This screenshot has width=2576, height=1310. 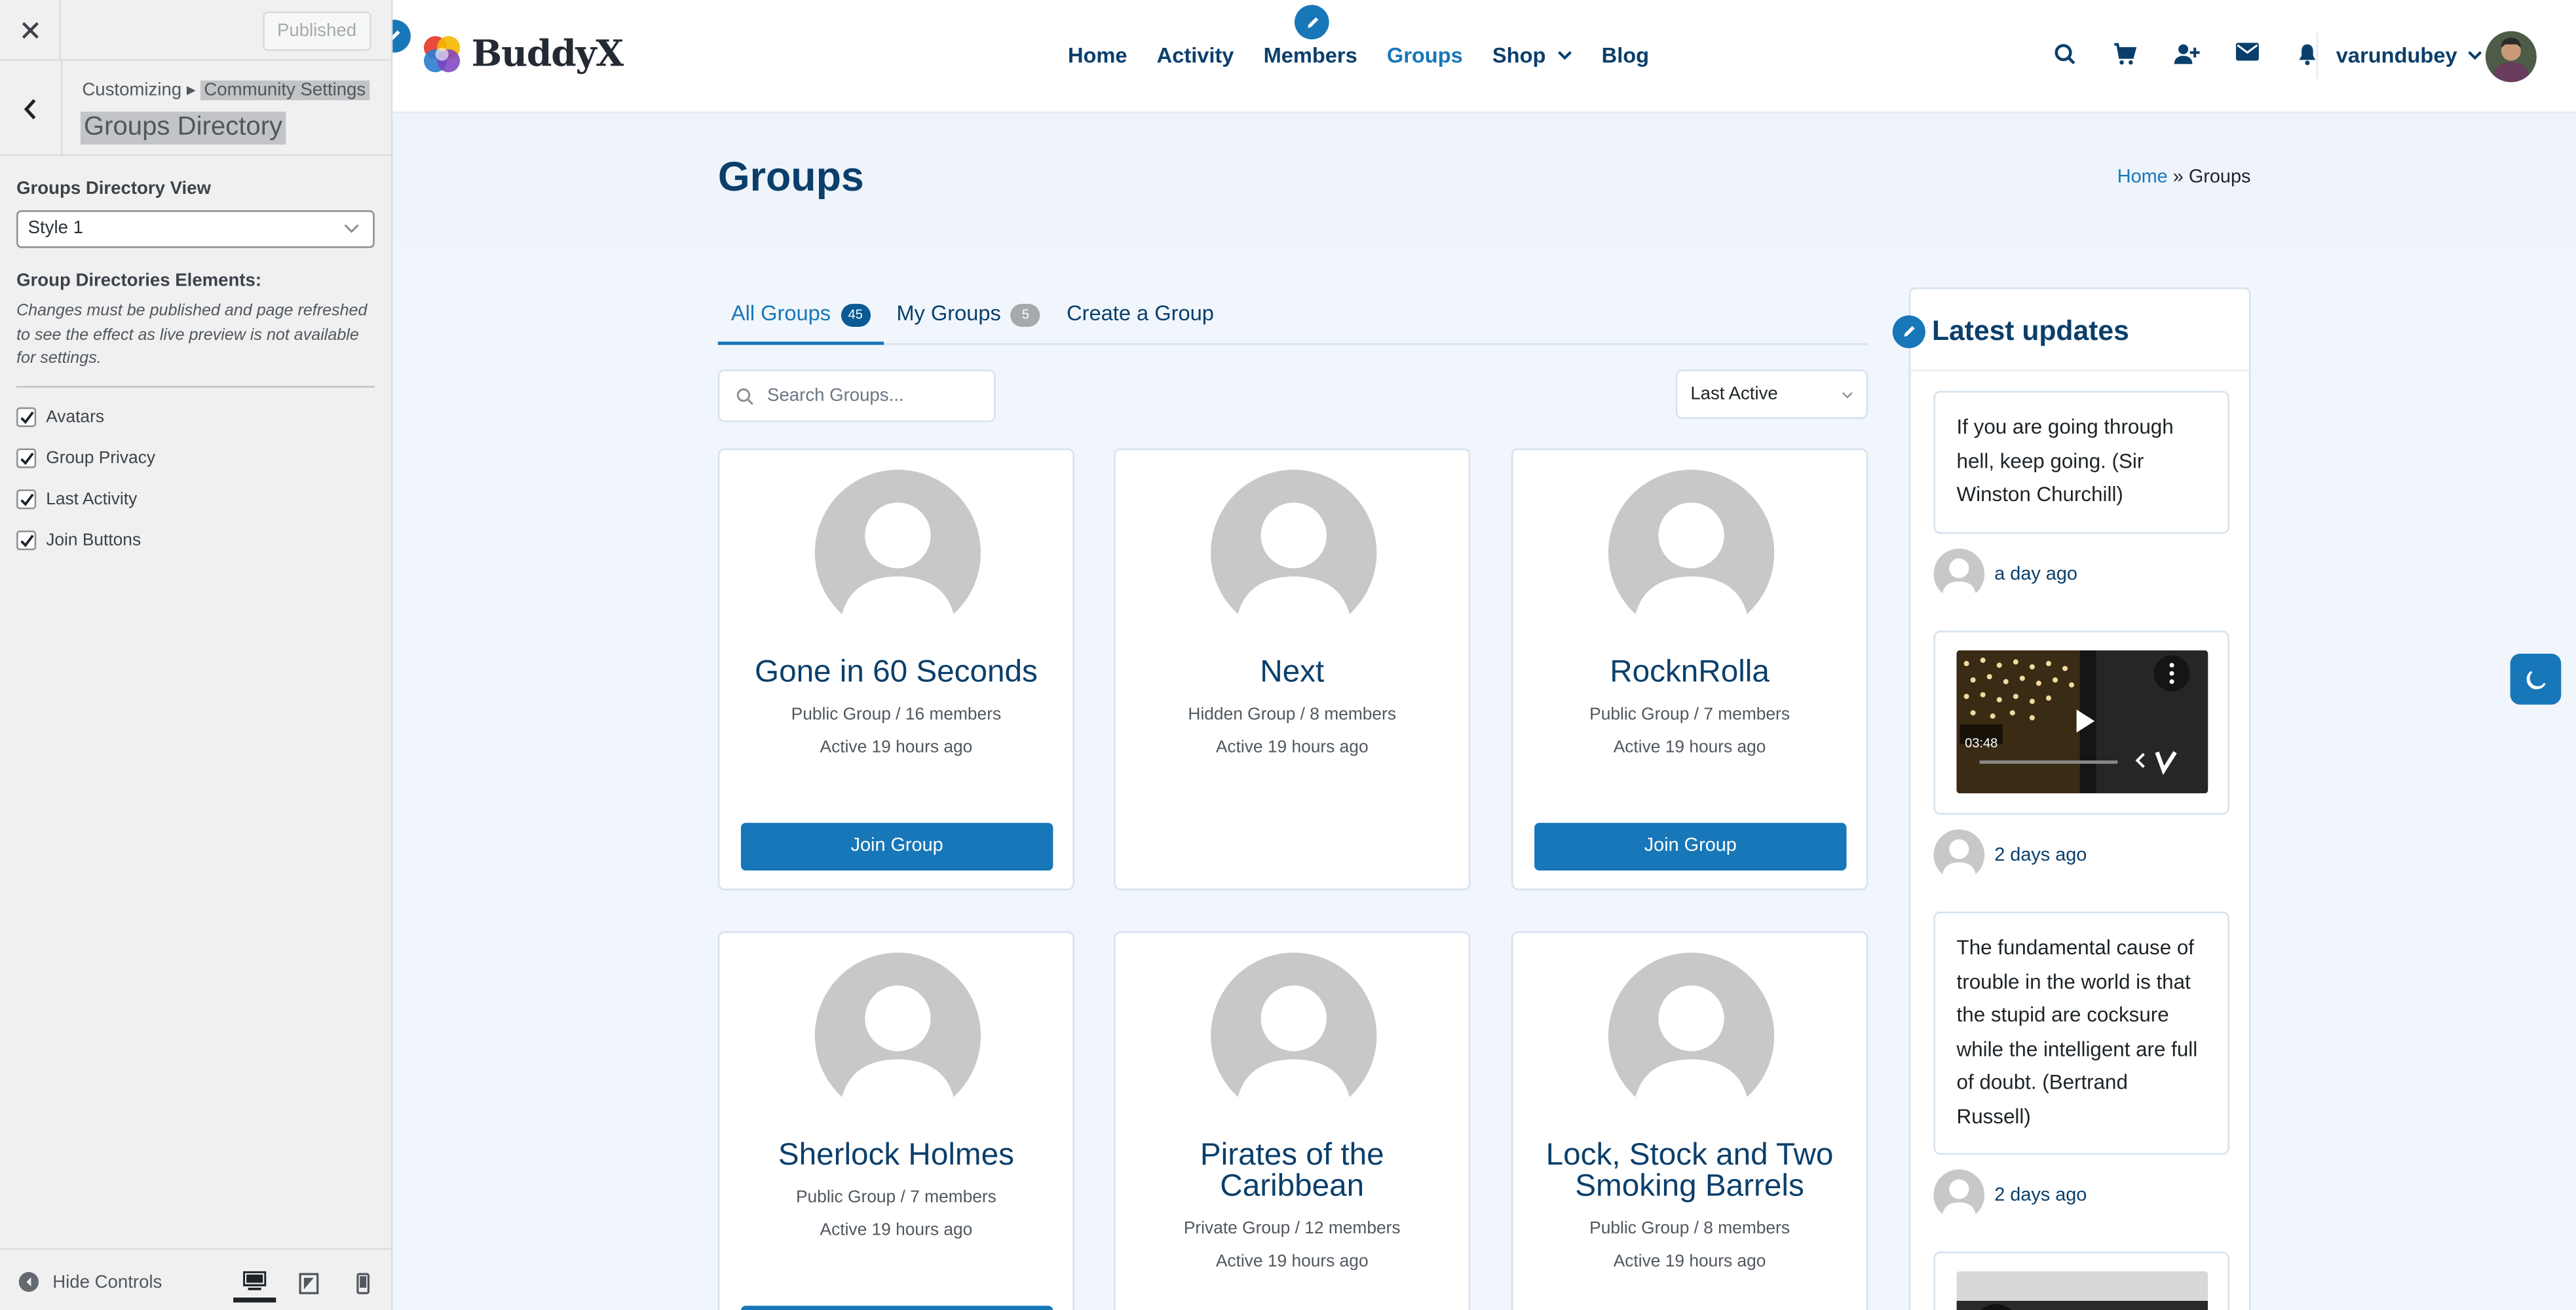 I want to click on desktop-preview-button, so click(x=254, y=1283).